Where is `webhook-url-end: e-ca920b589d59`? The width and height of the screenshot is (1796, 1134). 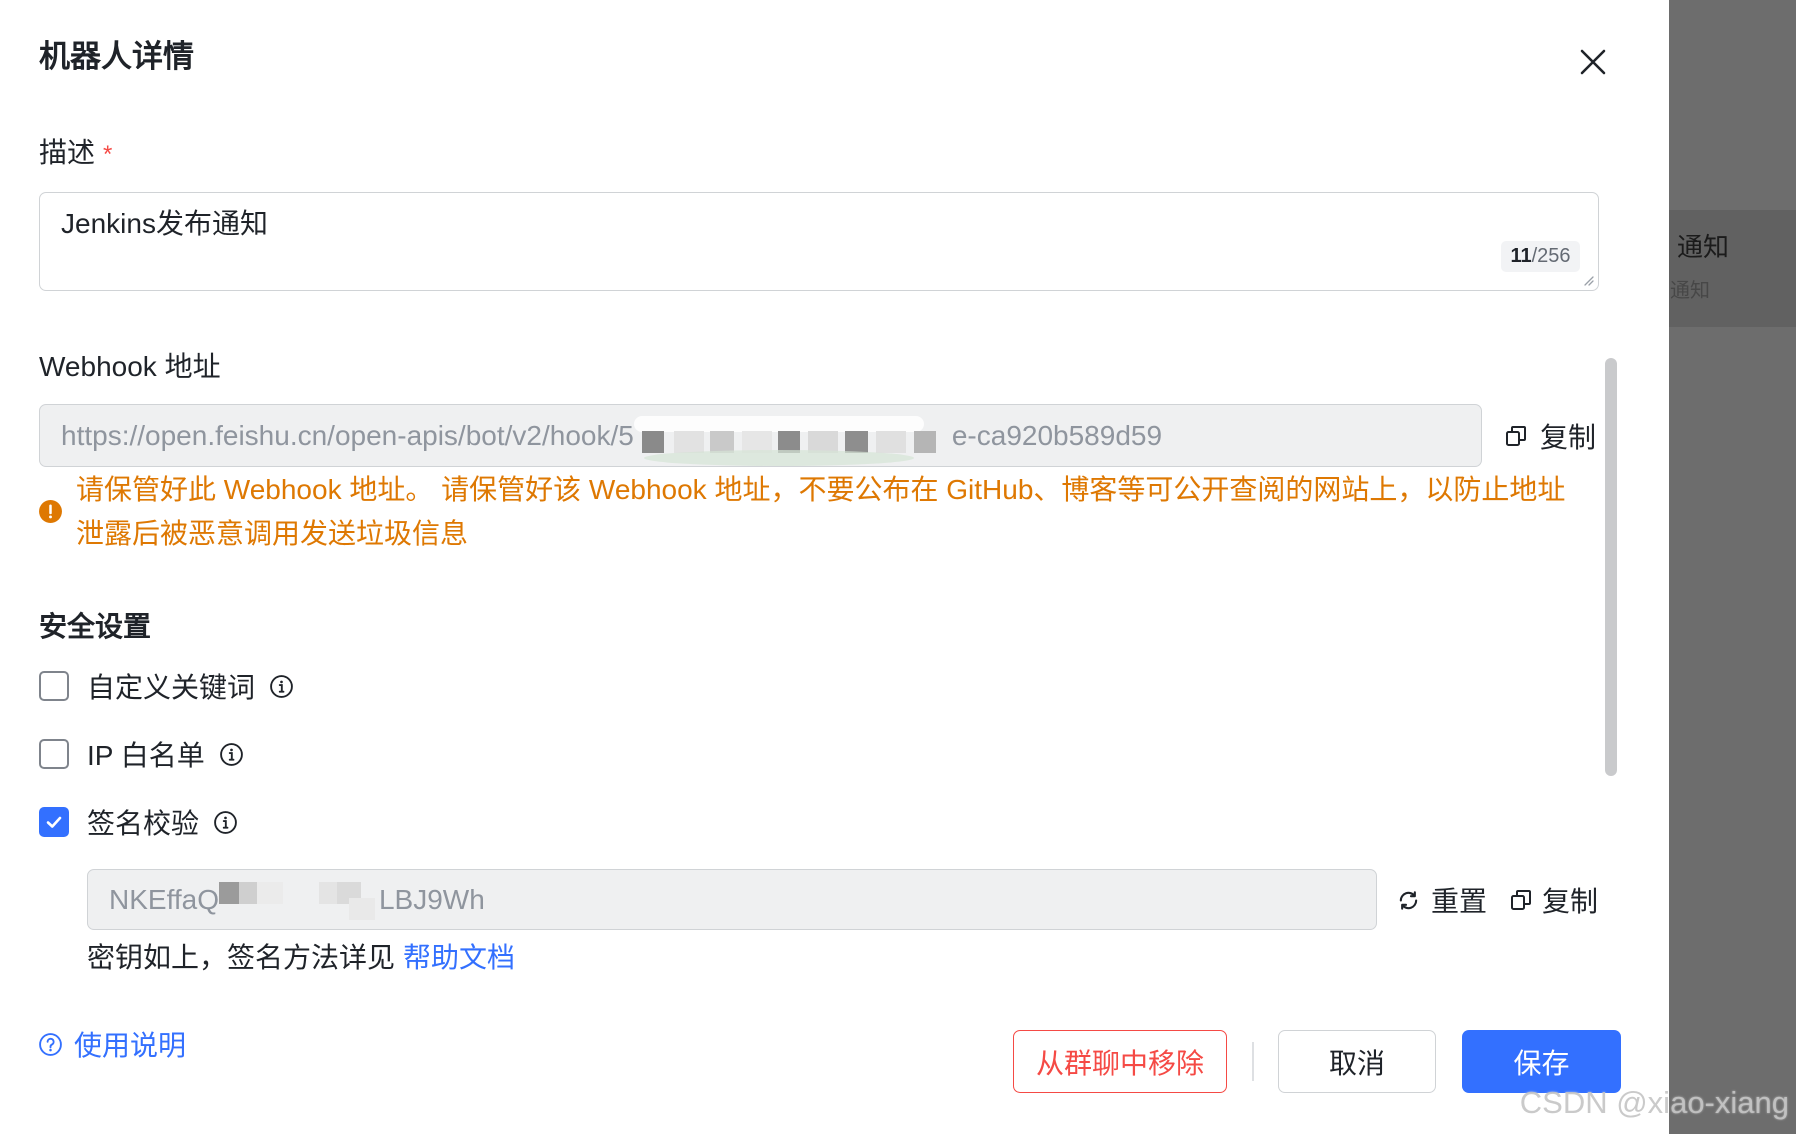 webhook-url-end: e-ca920b589d59 is located at coordinates (1057, 435).